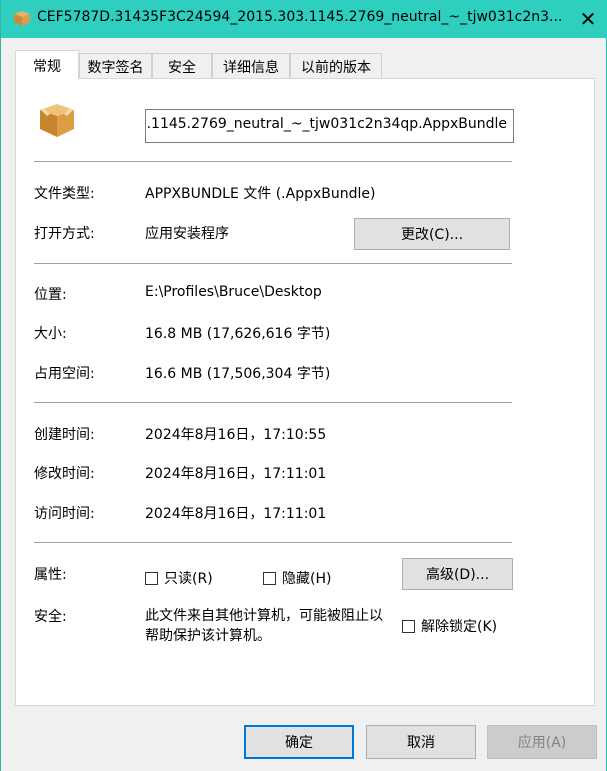 Image resolution: width=607 pixels, height=771 pixels. Describe the element at coordinates (236, 435) in the screenshot. I see `created-value: 2024年8月16日，17:10:55` at that location.